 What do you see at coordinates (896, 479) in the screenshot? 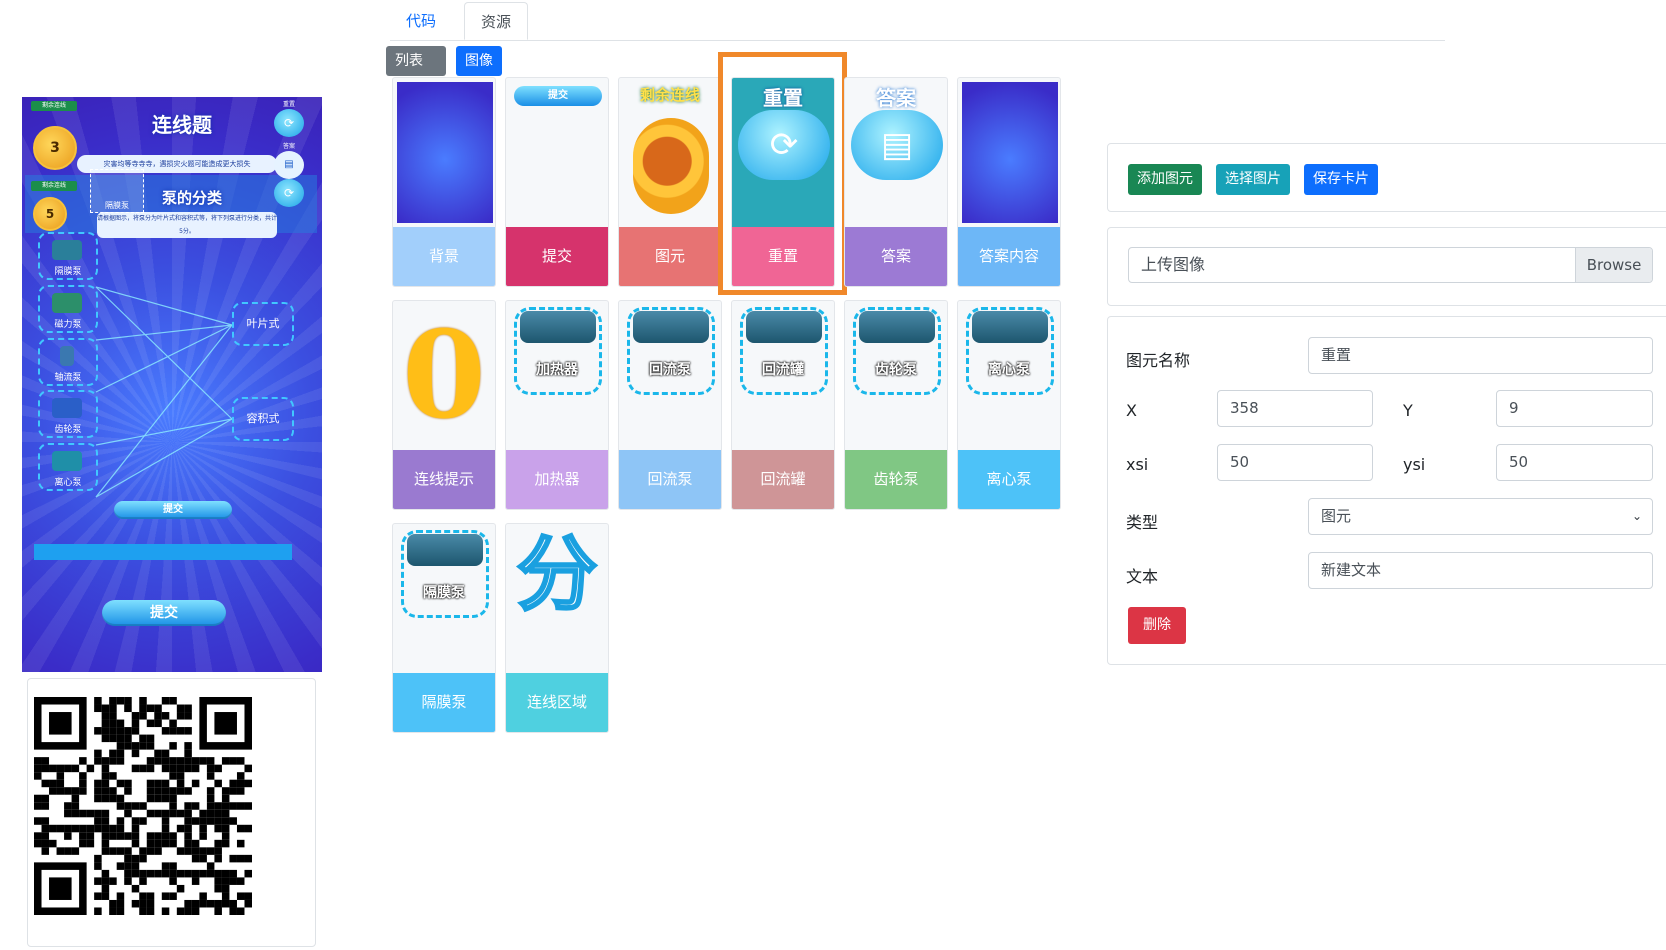
I see `asset-label: 齿轮泵` at bounding box center [896, 479].